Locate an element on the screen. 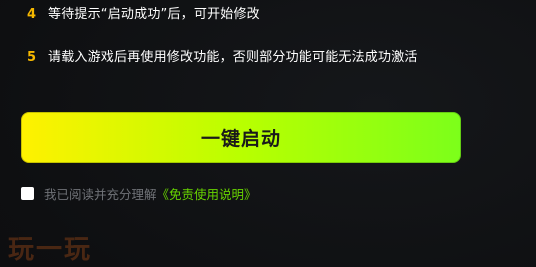 The height and width of the screenshot is (267, 536). step-item-5: 5 请载入游戏后再使用修改功能，否则部分功能可能无法成功激活 is located at coordinates (268, 57).